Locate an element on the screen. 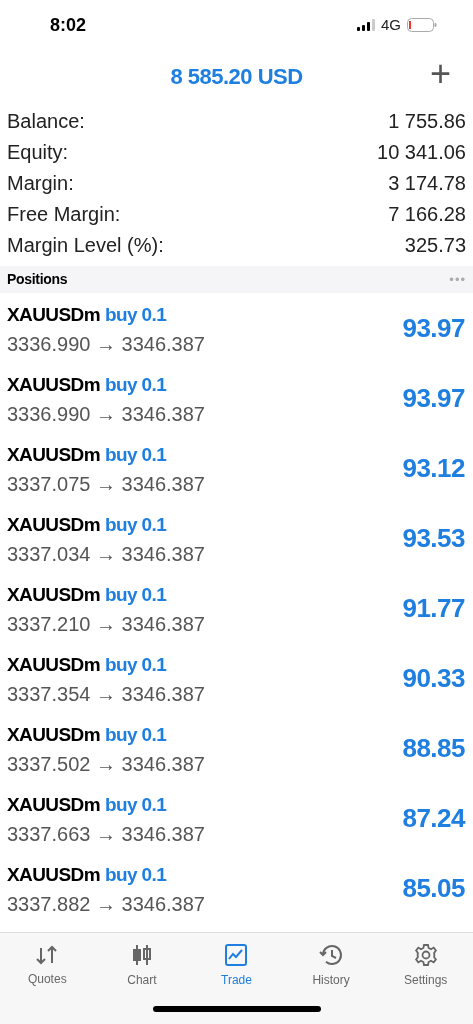 The image size is (473, 1024). position-row: XAUUSDm buy 0.1 3337.502 → 3346.387 88.85 is located at coordinates (236, 748).